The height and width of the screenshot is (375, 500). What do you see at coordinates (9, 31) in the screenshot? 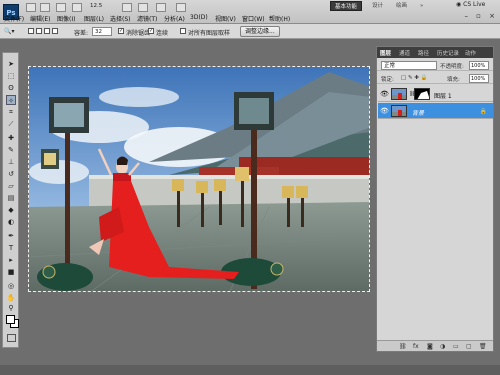
I see `magic-wand-icon: 🔍▾` at bounding box center [9, 31].